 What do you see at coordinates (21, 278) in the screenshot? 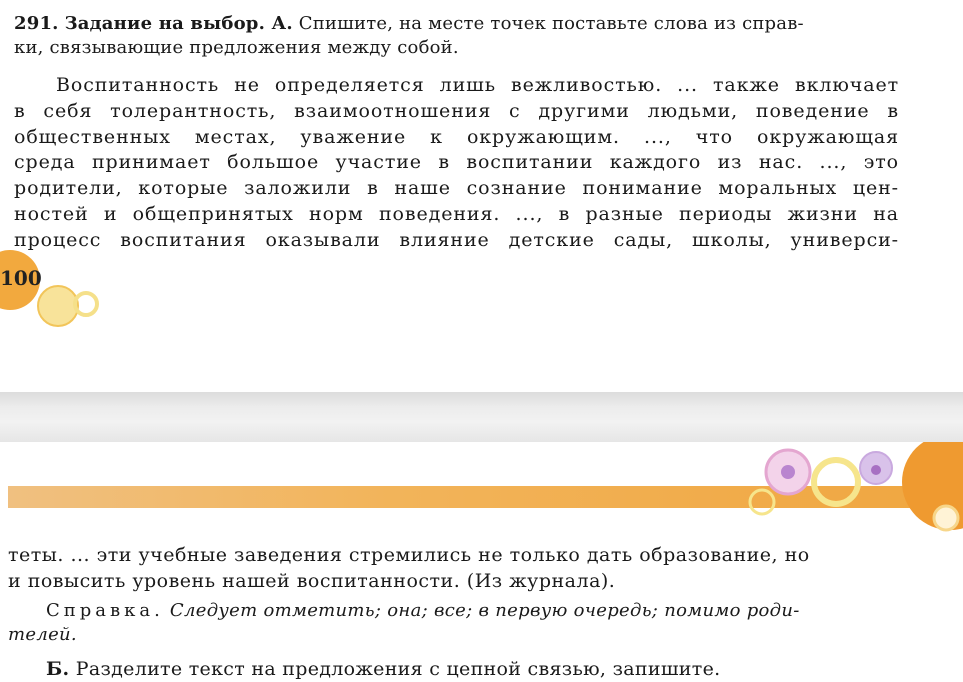
I see `page-number: 100` at bounding box center [21, 278].